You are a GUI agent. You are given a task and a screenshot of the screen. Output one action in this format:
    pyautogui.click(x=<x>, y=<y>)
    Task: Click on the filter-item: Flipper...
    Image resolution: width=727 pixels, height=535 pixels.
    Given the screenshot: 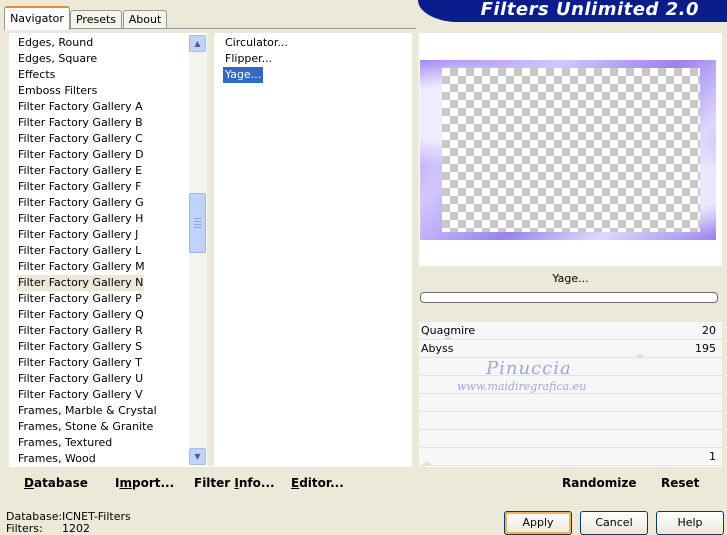 What is the action you would take?
    pyautogui.click(x=248, y=59)
    